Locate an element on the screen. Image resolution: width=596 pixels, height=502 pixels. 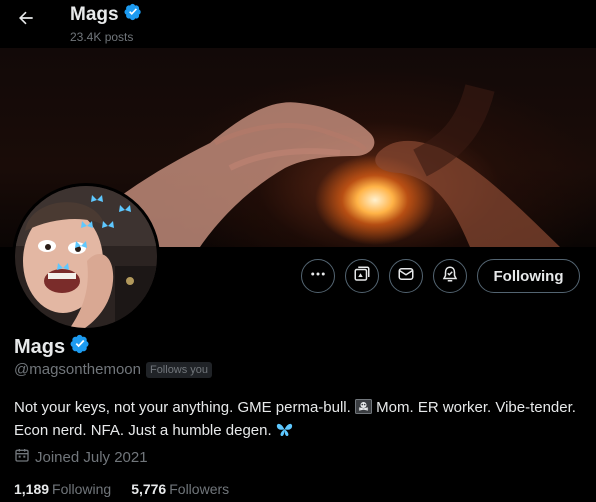
more-button is located at coordinates (318, 276).